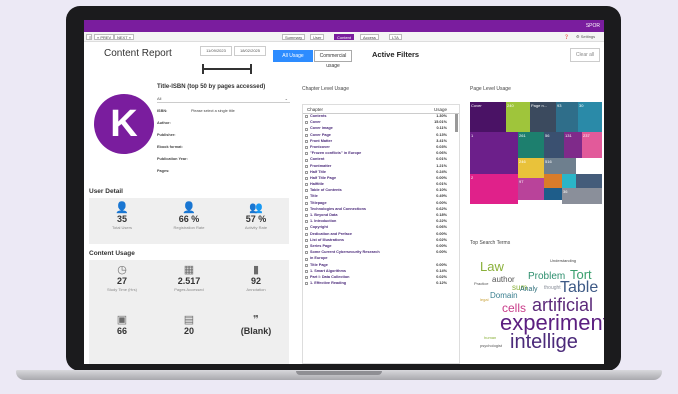 This screenshot has width=678, height=394. What do you see at coordinates (484, 300) in the screenshot?
I see `search-term: legal` at bounding box center [484, 300].